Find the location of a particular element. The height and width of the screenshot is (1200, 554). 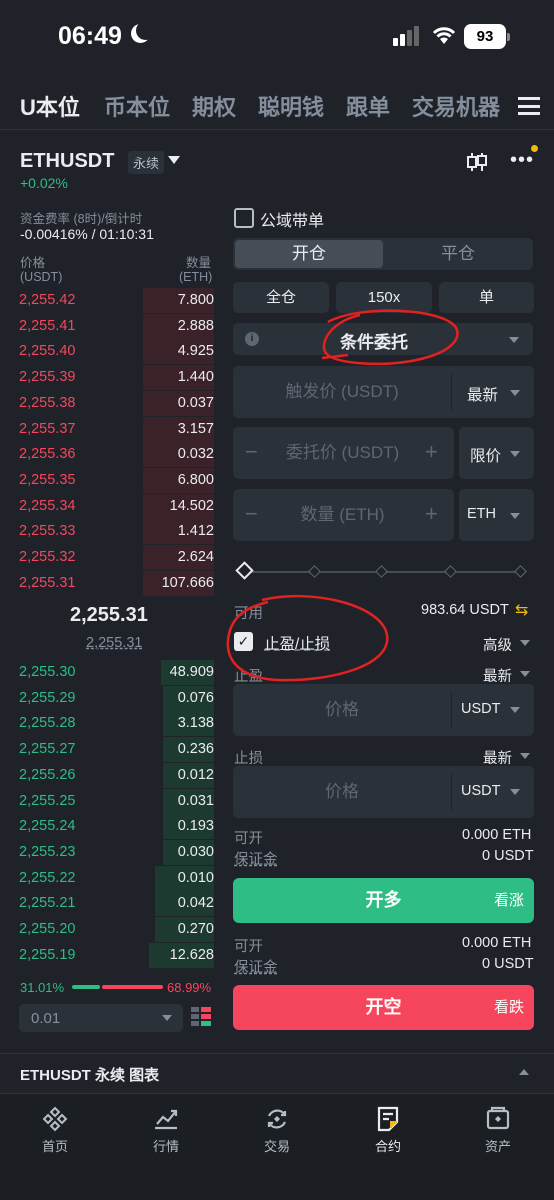

tab-options: 期权 is located at coordinates (214, 106).